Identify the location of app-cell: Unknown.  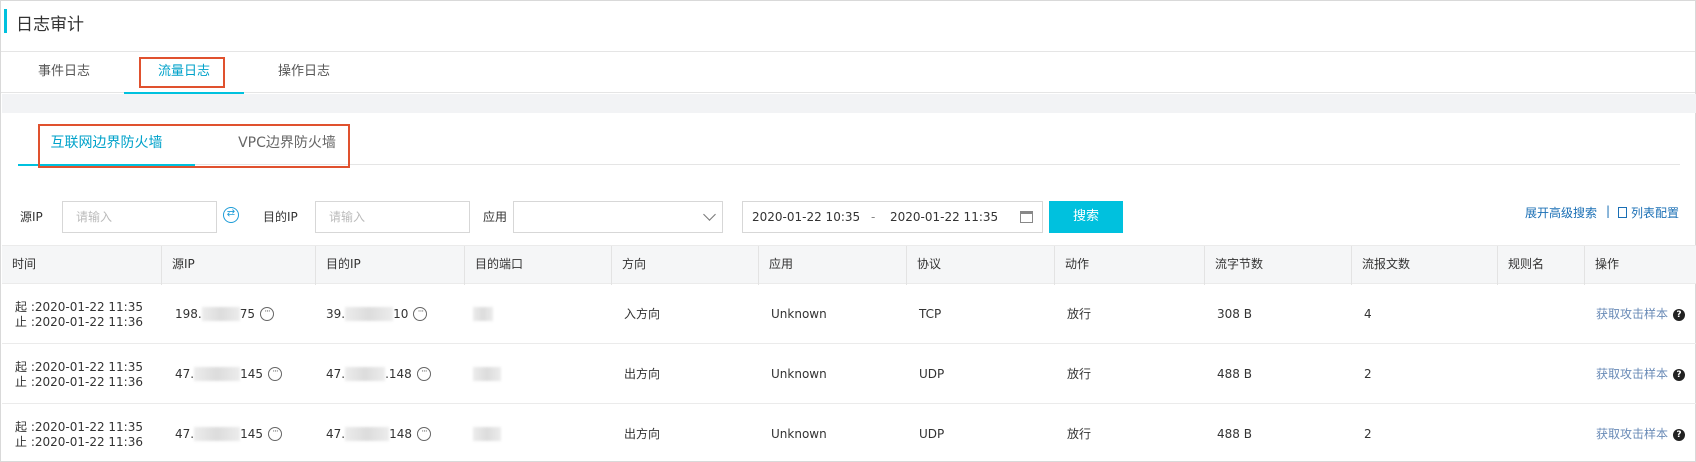
(799, 434).